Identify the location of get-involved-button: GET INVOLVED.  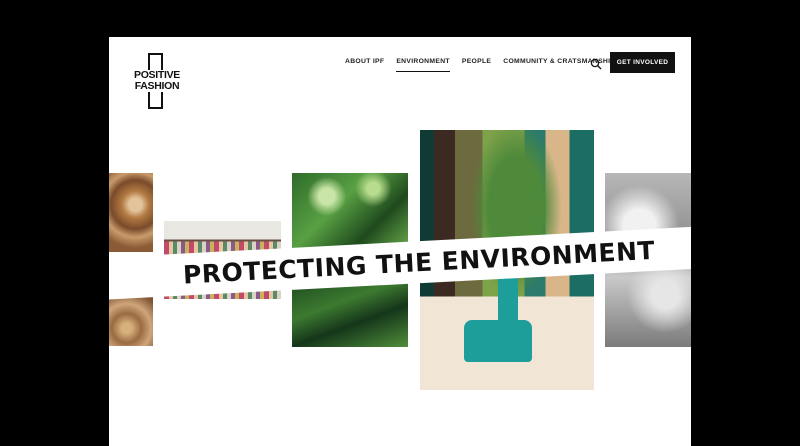
(642, 62).